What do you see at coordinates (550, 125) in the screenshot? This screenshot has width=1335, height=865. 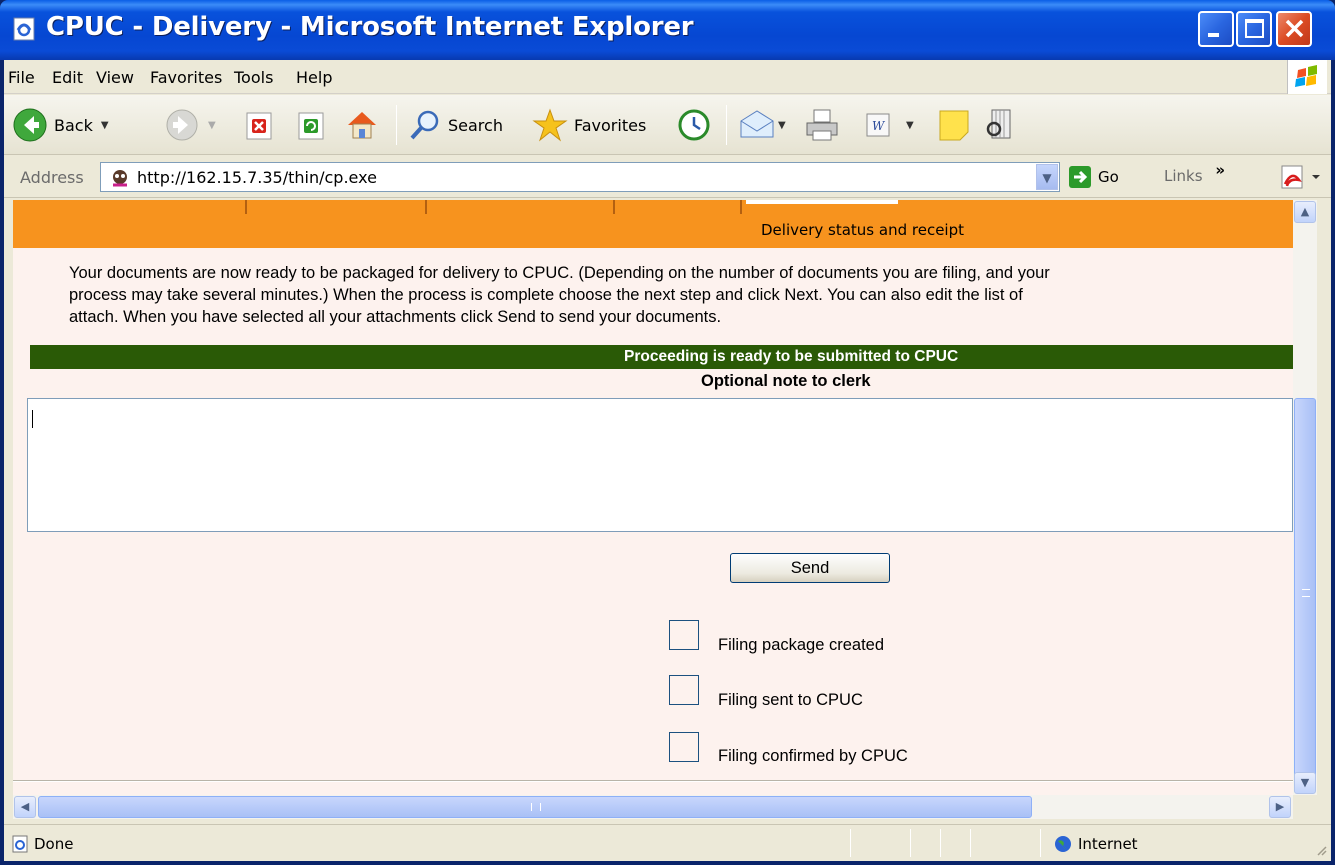 I see `favorites-star-icon` at bounding box center [550, 125].